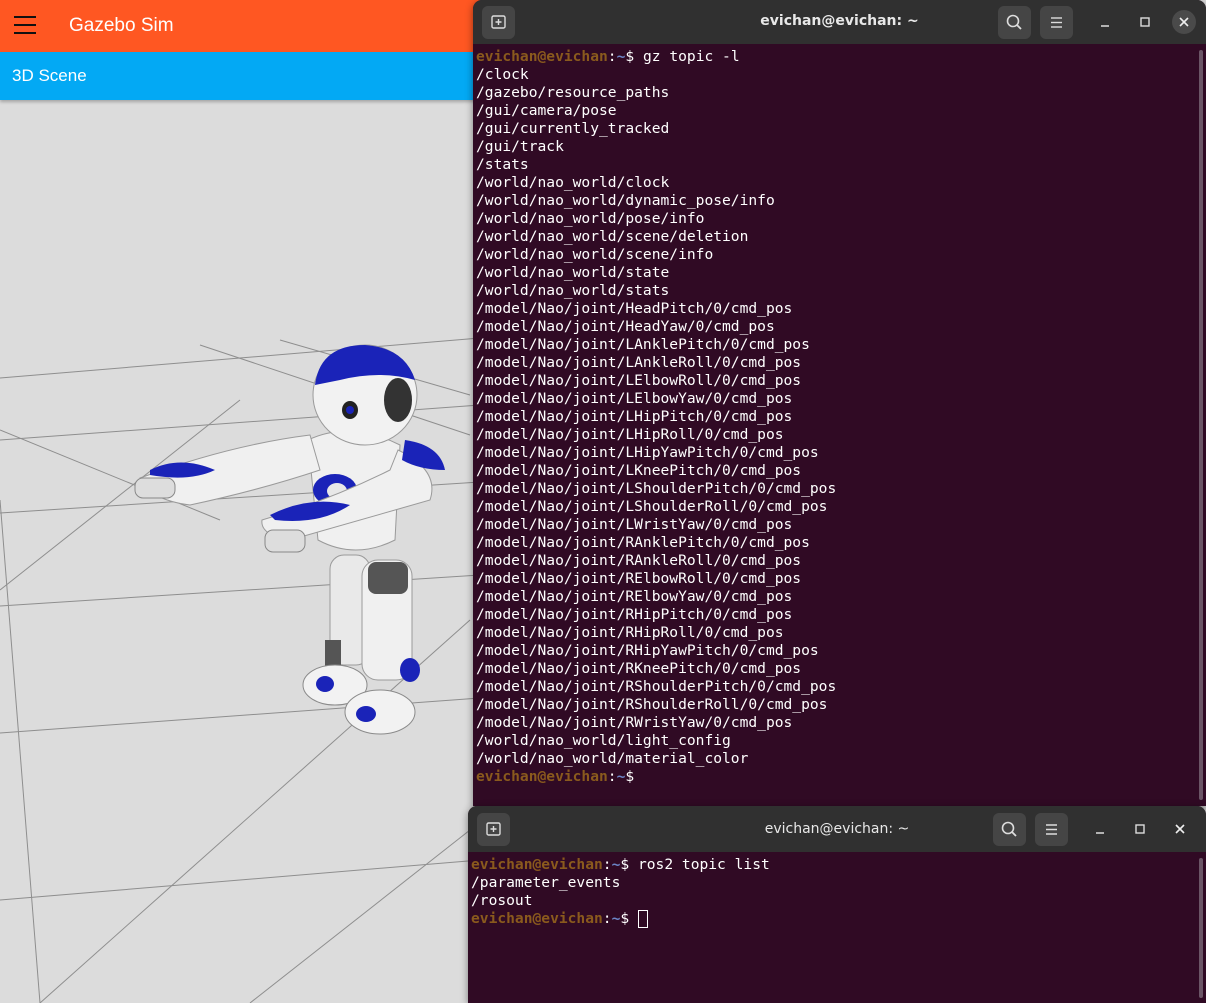 The width and height of the screenshot is (1206, 1003). Describe the element at coordinates (573, 92) in the screenshot. I see `output-line: /gazebo/resource_paths` at that location.